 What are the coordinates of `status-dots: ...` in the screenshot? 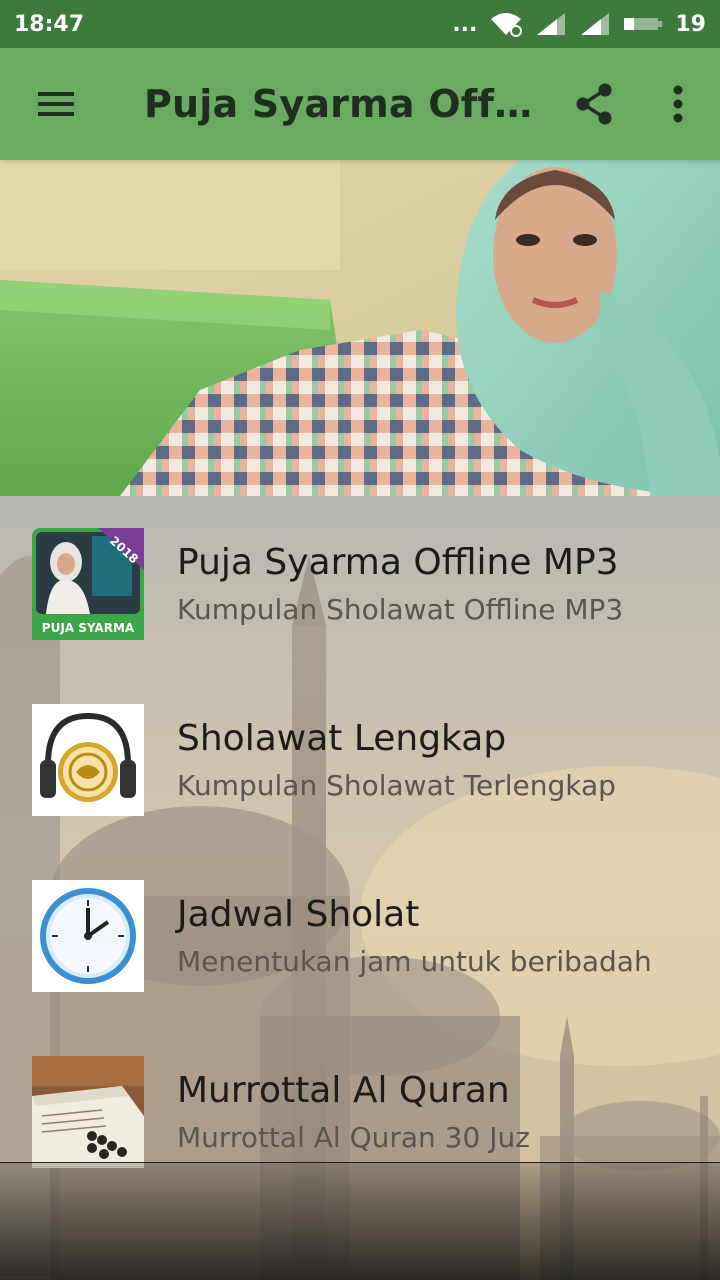 It's located at (465, 24).